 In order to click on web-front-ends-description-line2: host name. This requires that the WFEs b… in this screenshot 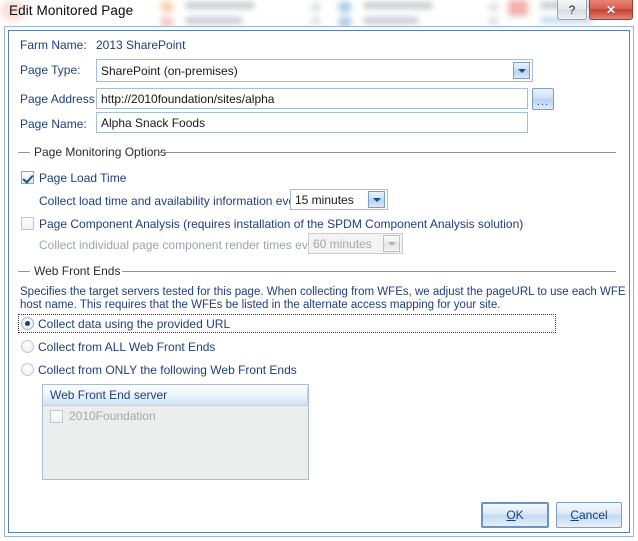, I will do `click(260, 305)`.